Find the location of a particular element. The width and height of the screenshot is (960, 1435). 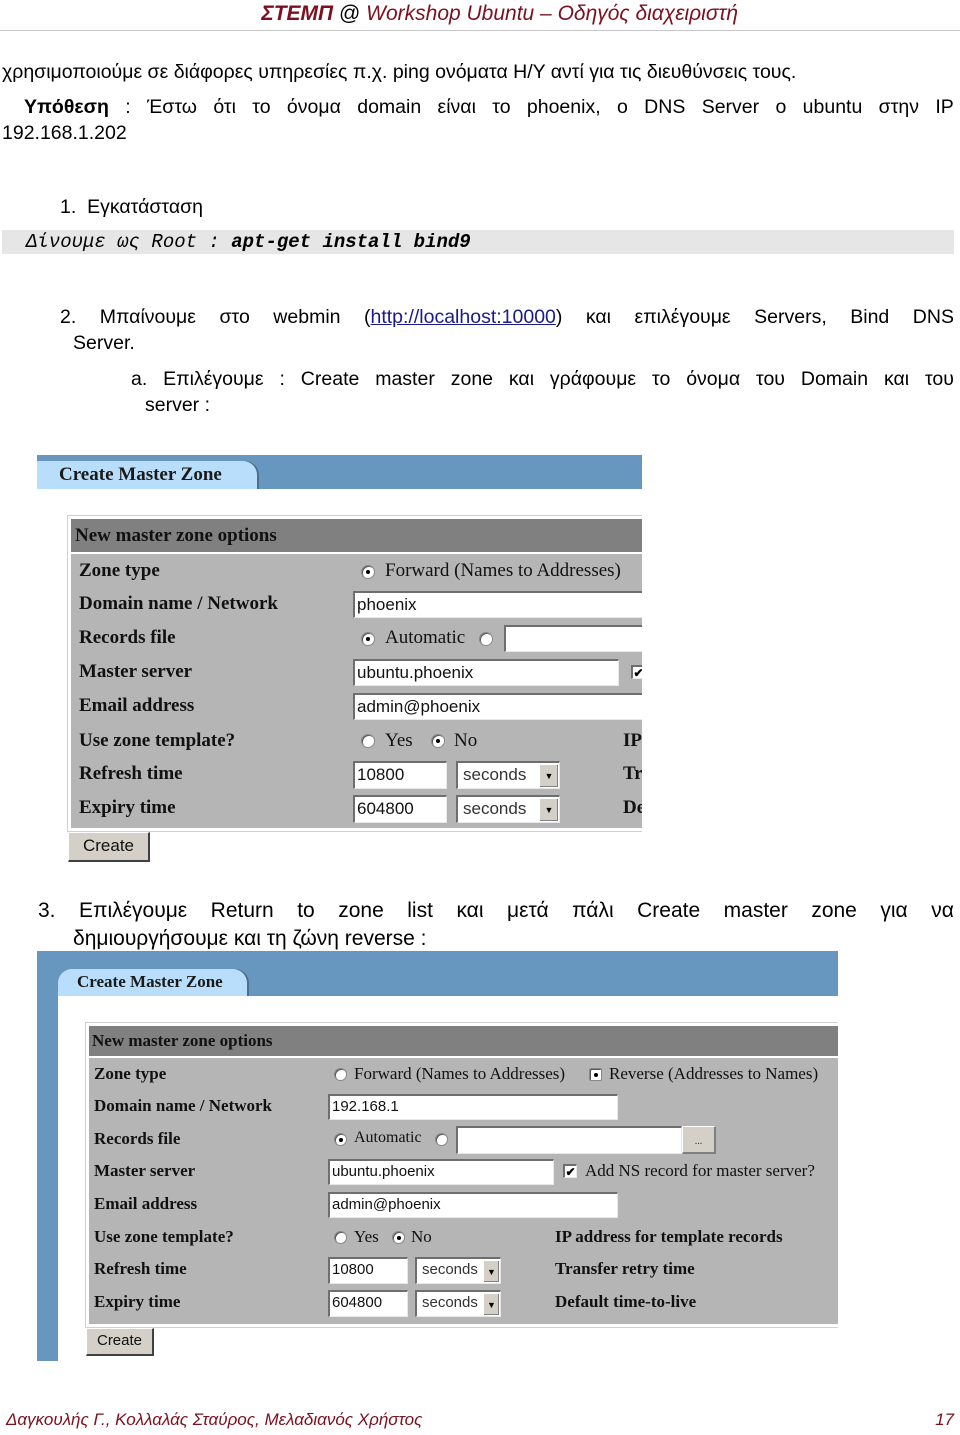

step1-heading: 1. Εγκατάσταση is located at coordinates (131, 207).